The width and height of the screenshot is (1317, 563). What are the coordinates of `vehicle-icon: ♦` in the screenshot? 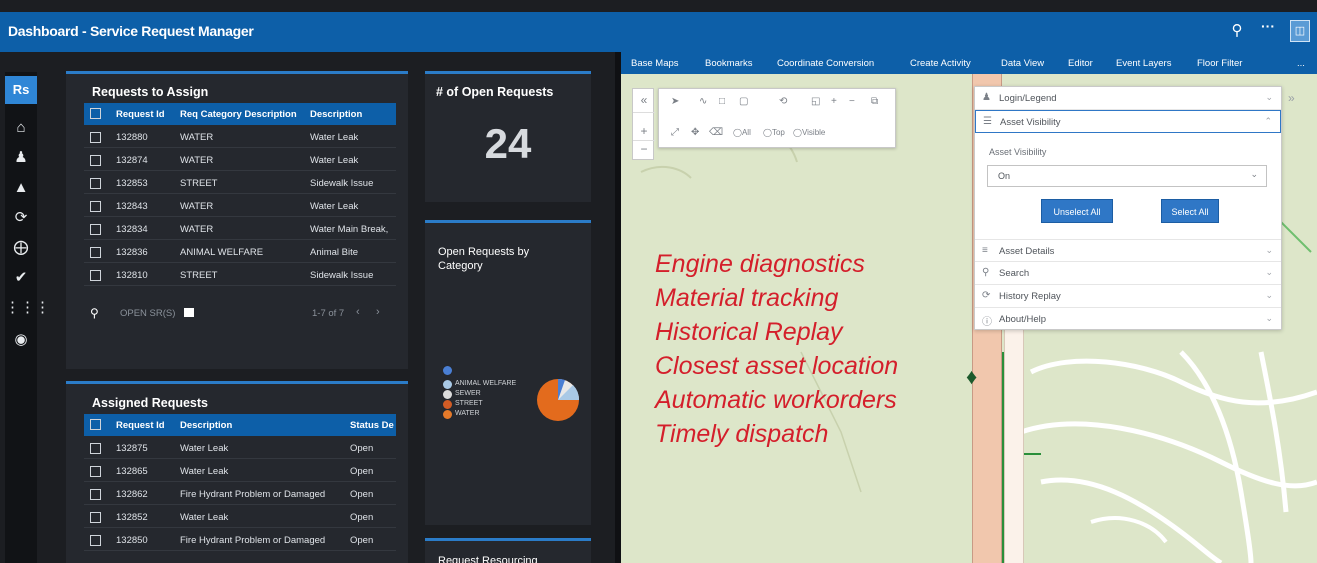 It's located at (976, 381).